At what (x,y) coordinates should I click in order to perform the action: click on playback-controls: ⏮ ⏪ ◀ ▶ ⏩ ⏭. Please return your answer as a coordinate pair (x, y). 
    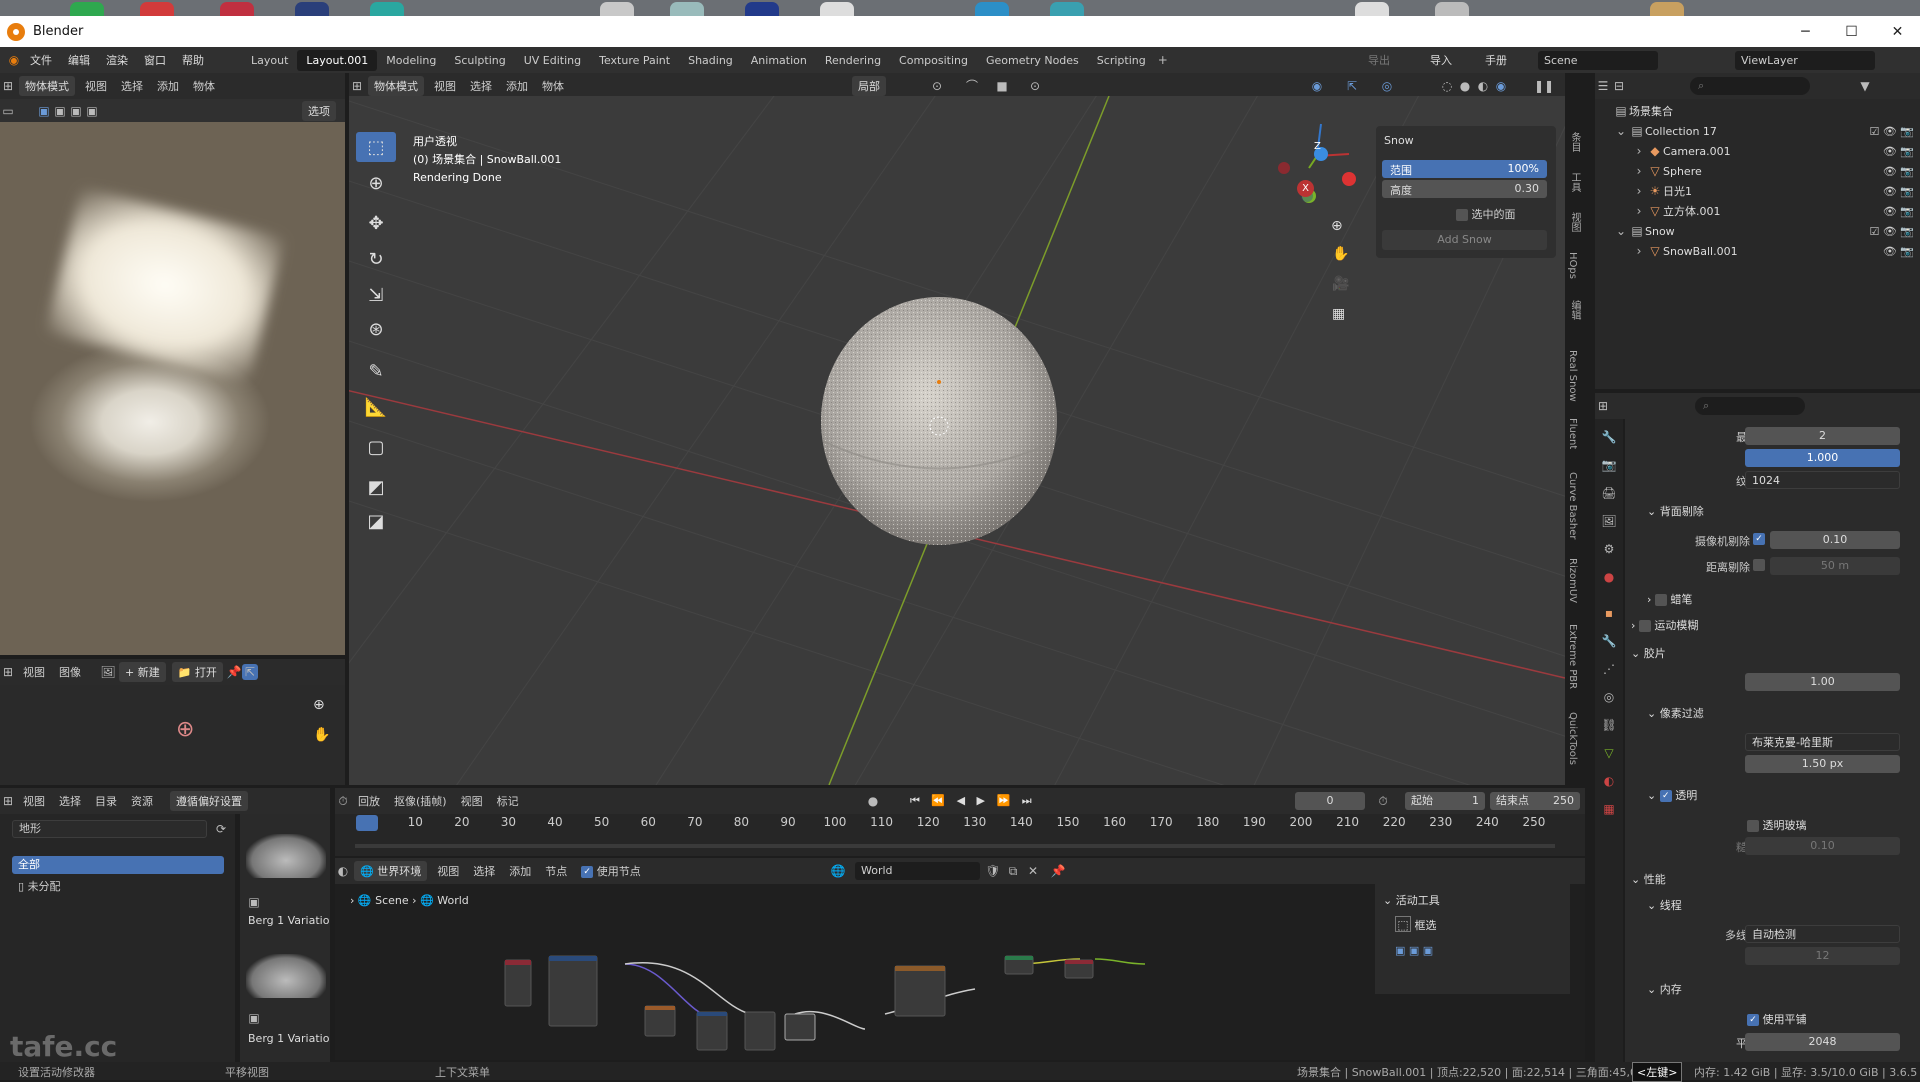
    Looking at the image, I should click on (973, 801).